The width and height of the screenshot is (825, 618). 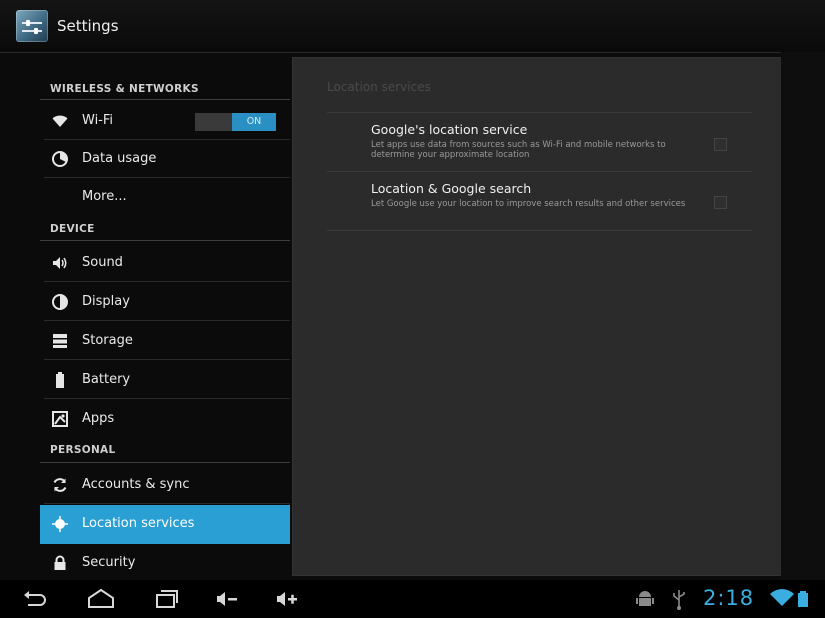 I want to click on settings-item-storage: Storage, so click(x=165, y=341).